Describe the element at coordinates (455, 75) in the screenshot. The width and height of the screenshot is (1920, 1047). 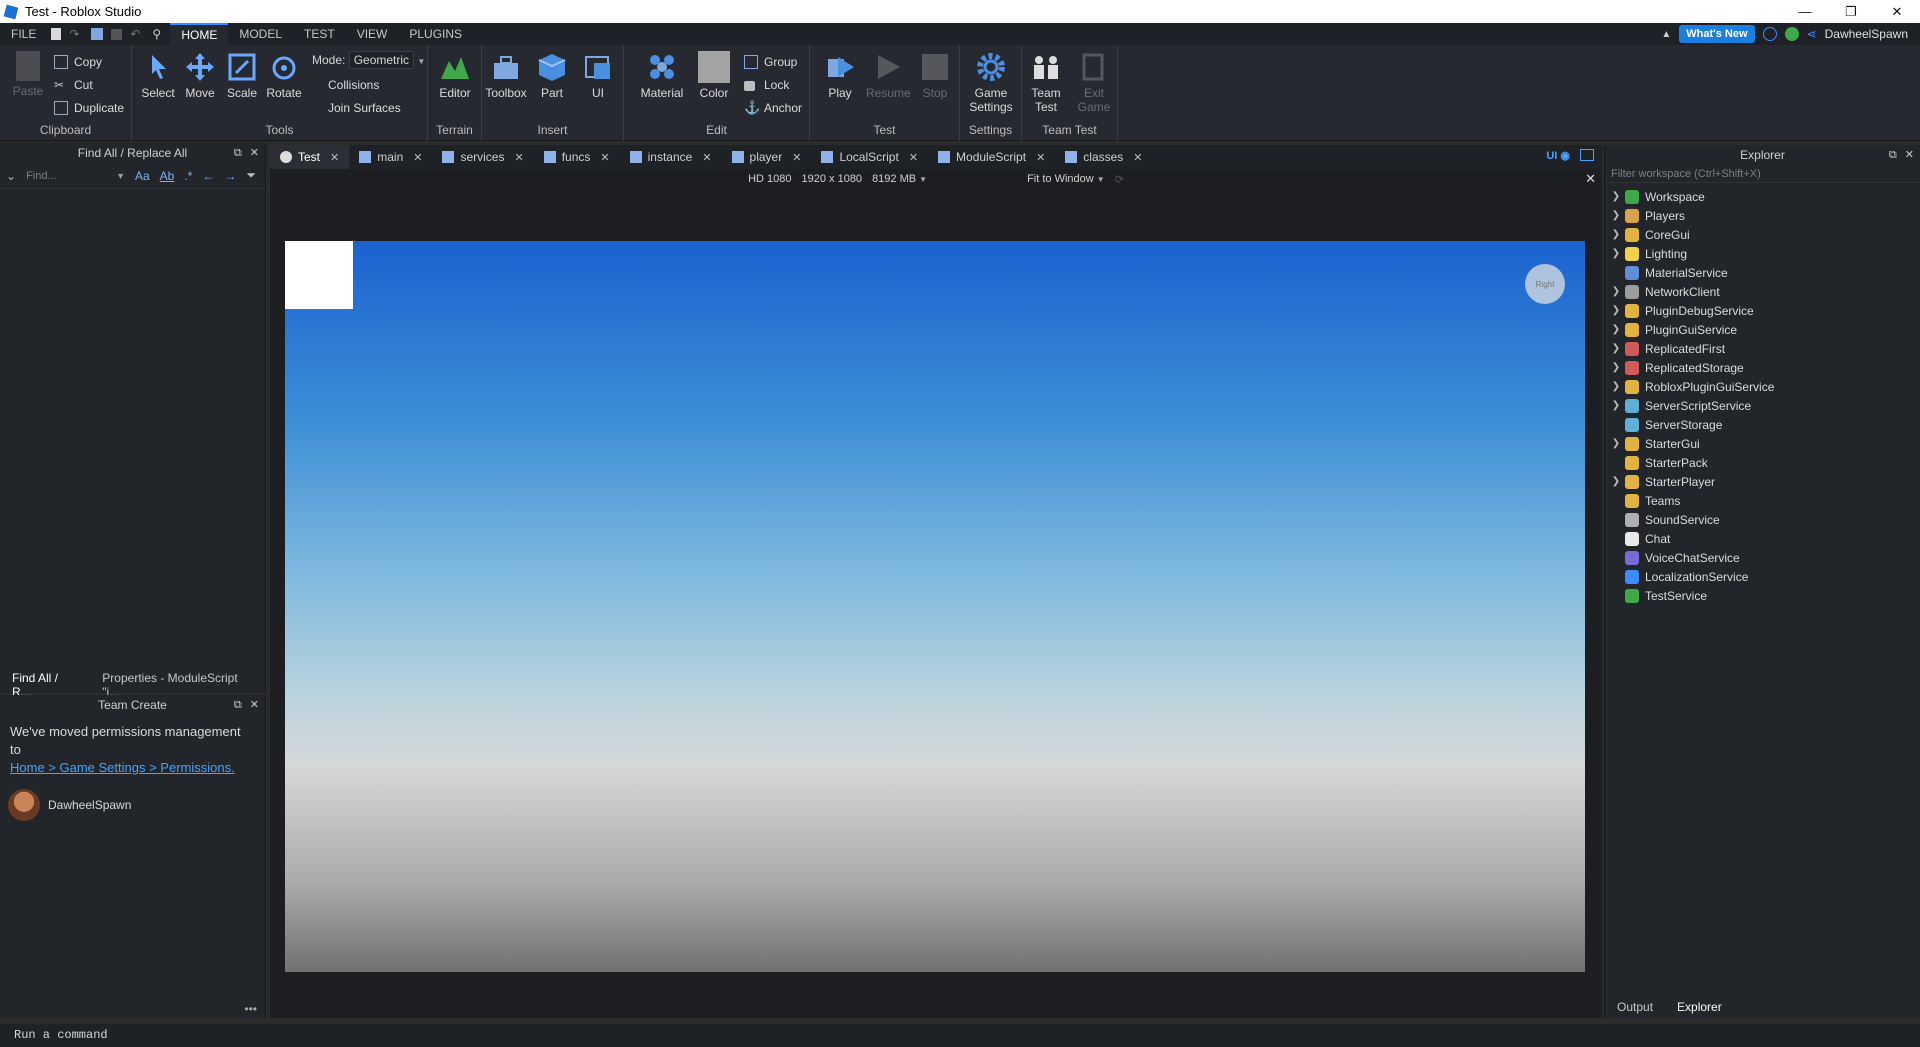
I see `terrain-editor-button: Editor` at that location.